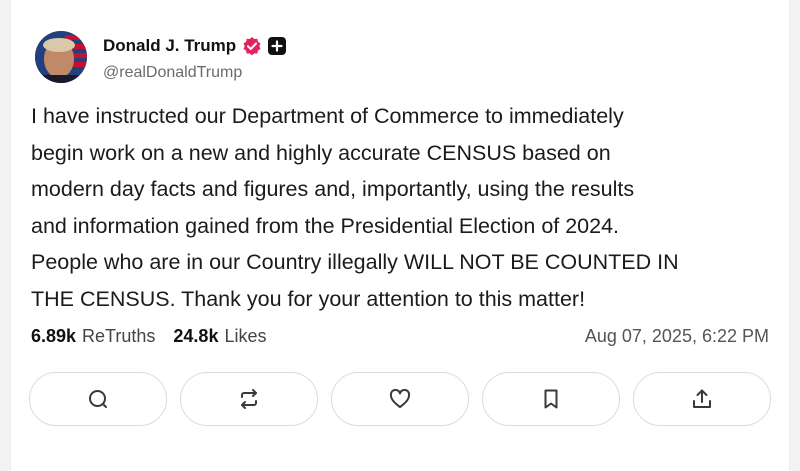 The height and width of the screenshot is (471, 800). I want to click on share-button, so click(702, 399).